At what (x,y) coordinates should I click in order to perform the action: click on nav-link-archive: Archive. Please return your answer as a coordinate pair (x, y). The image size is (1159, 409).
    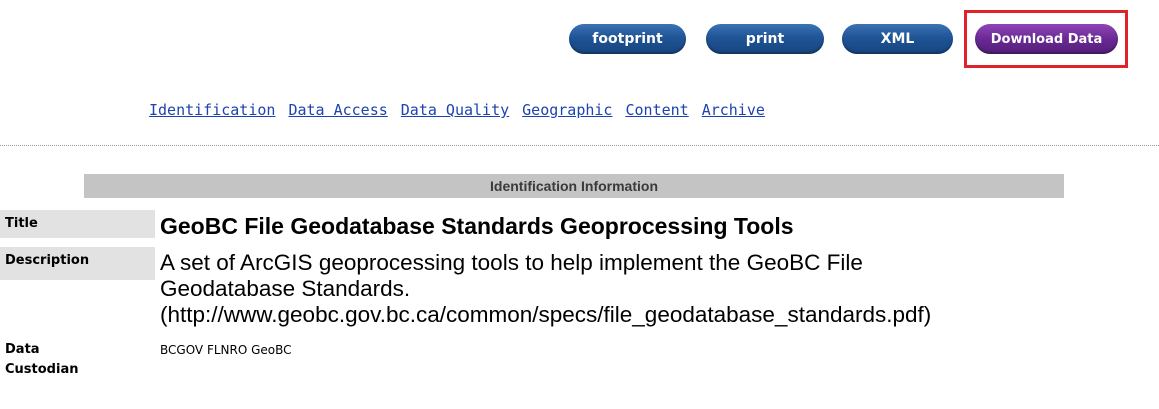
    Looking at the image, I should click on (733, 110).